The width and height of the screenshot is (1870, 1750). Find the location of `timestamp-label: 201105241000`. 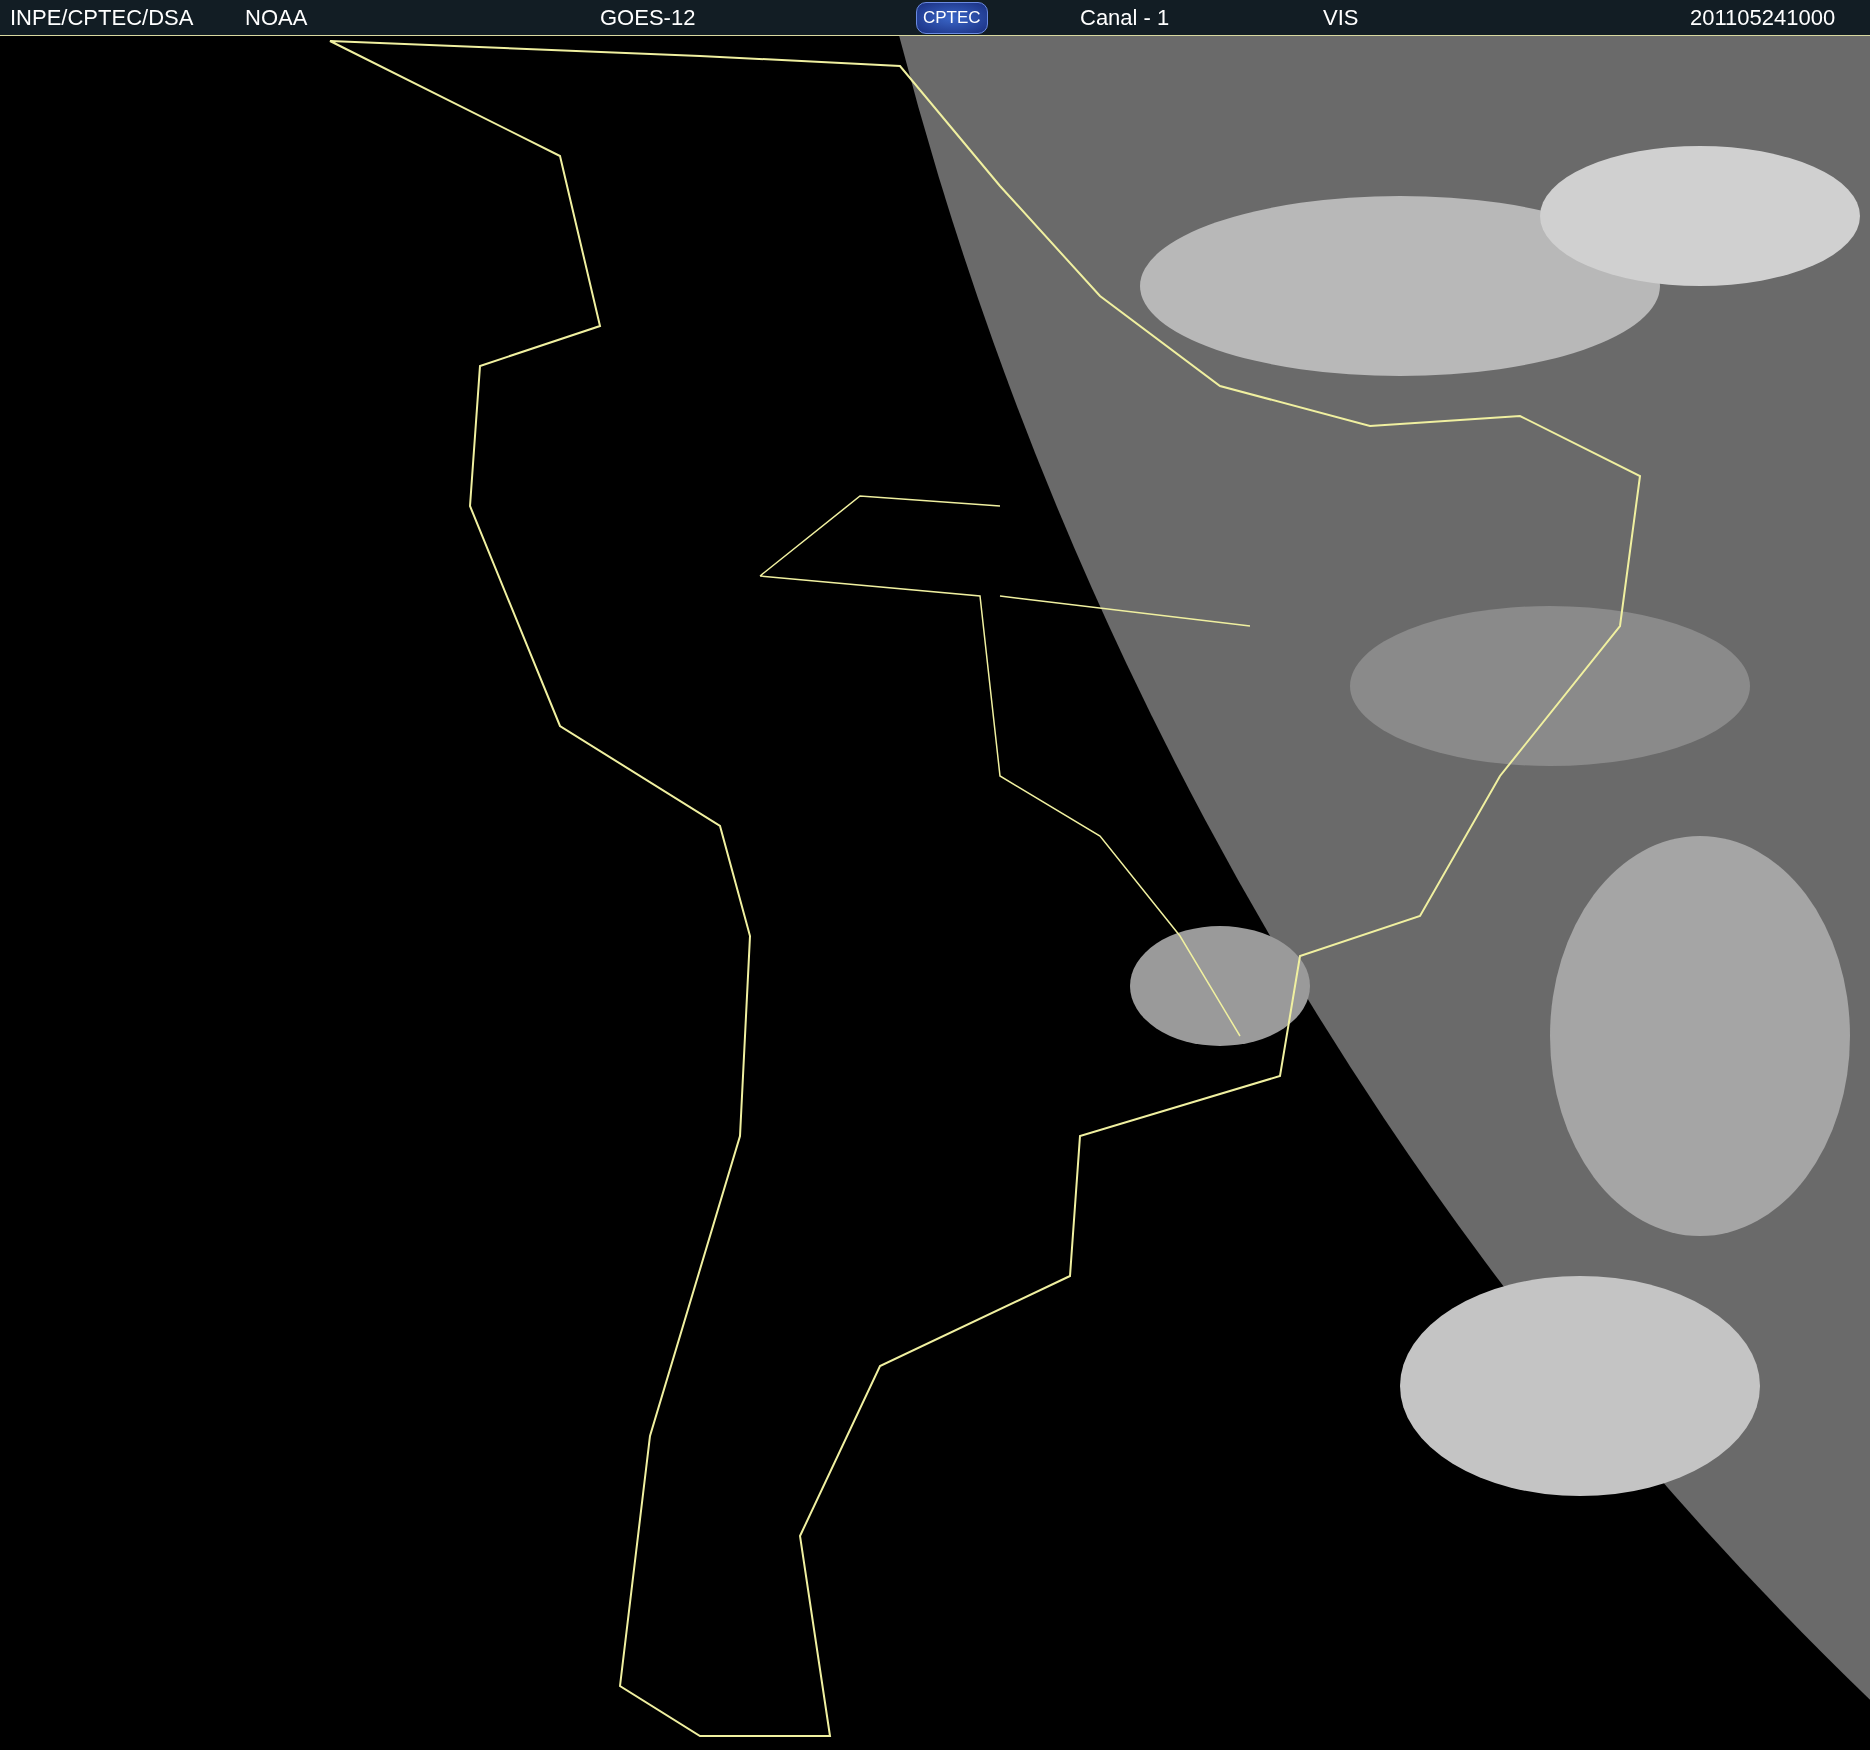

timestamp-label: 201105241000 is located at coordinates (1763, 17).